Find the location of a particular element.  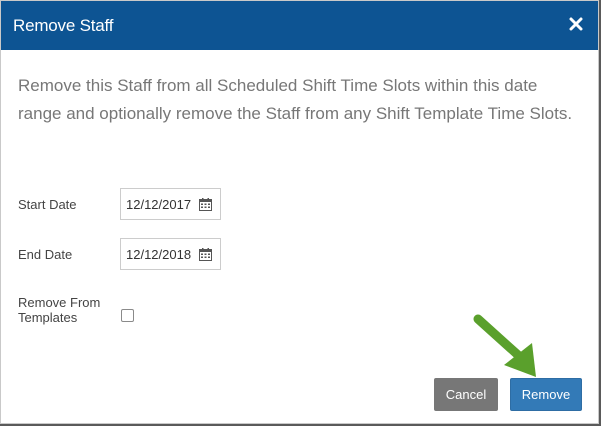

start-date-input: 12/12/2017 is located at coordinates (170, 204).